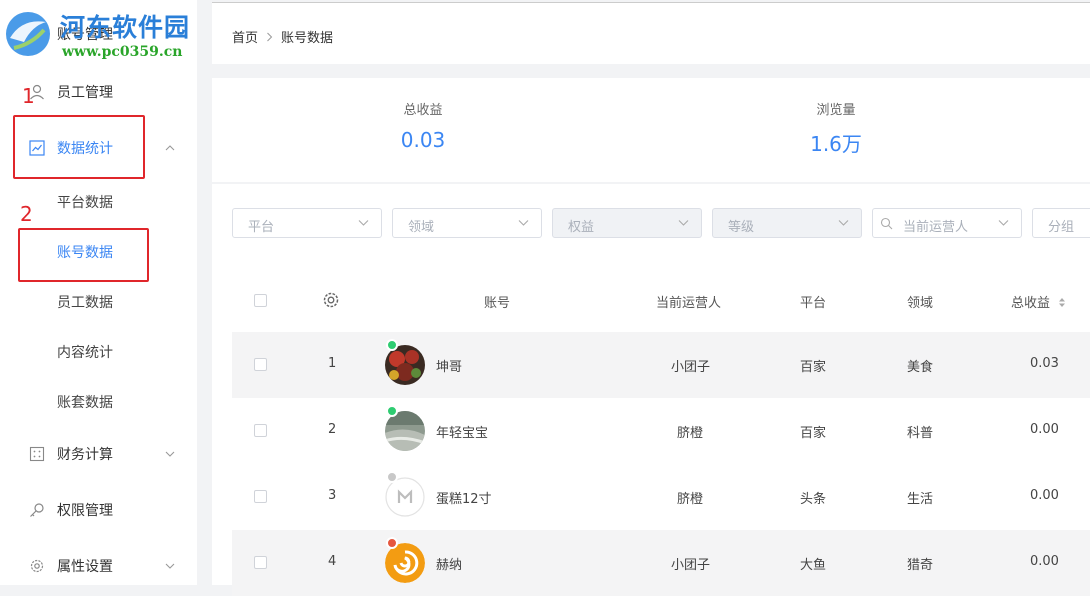  I want to click on sidebar-item-finance: 财务计算, so click(98, 454).